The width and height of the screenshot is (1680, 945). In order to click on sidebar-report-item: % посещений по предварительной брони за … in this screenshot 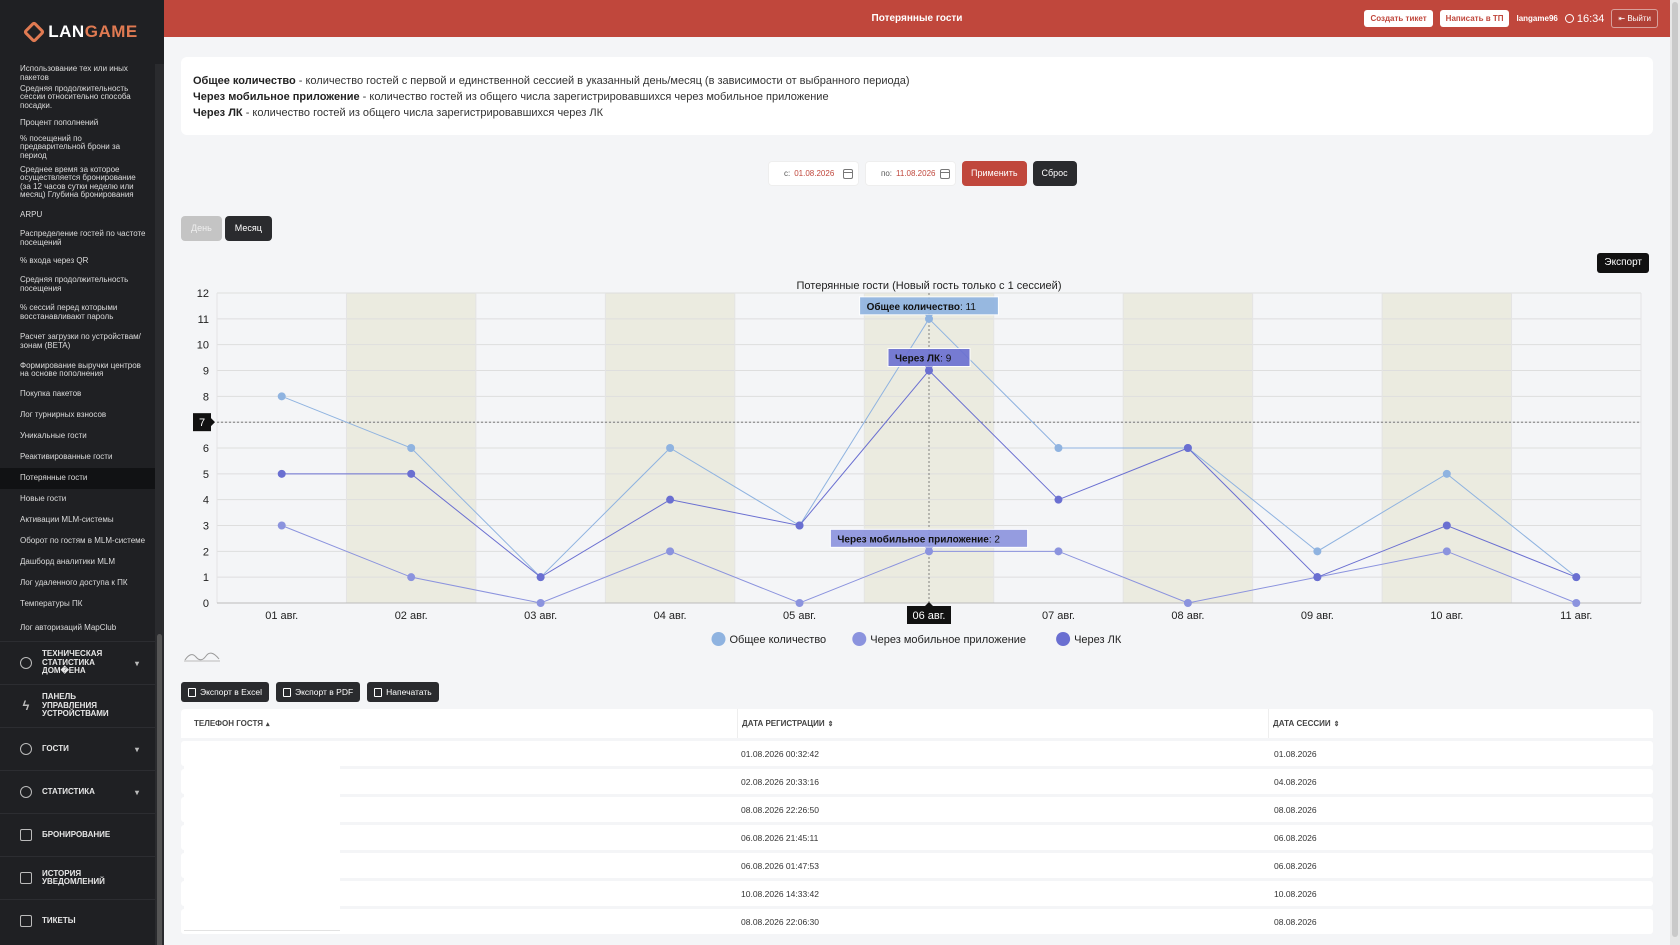, I will do `click(77, 147)`.